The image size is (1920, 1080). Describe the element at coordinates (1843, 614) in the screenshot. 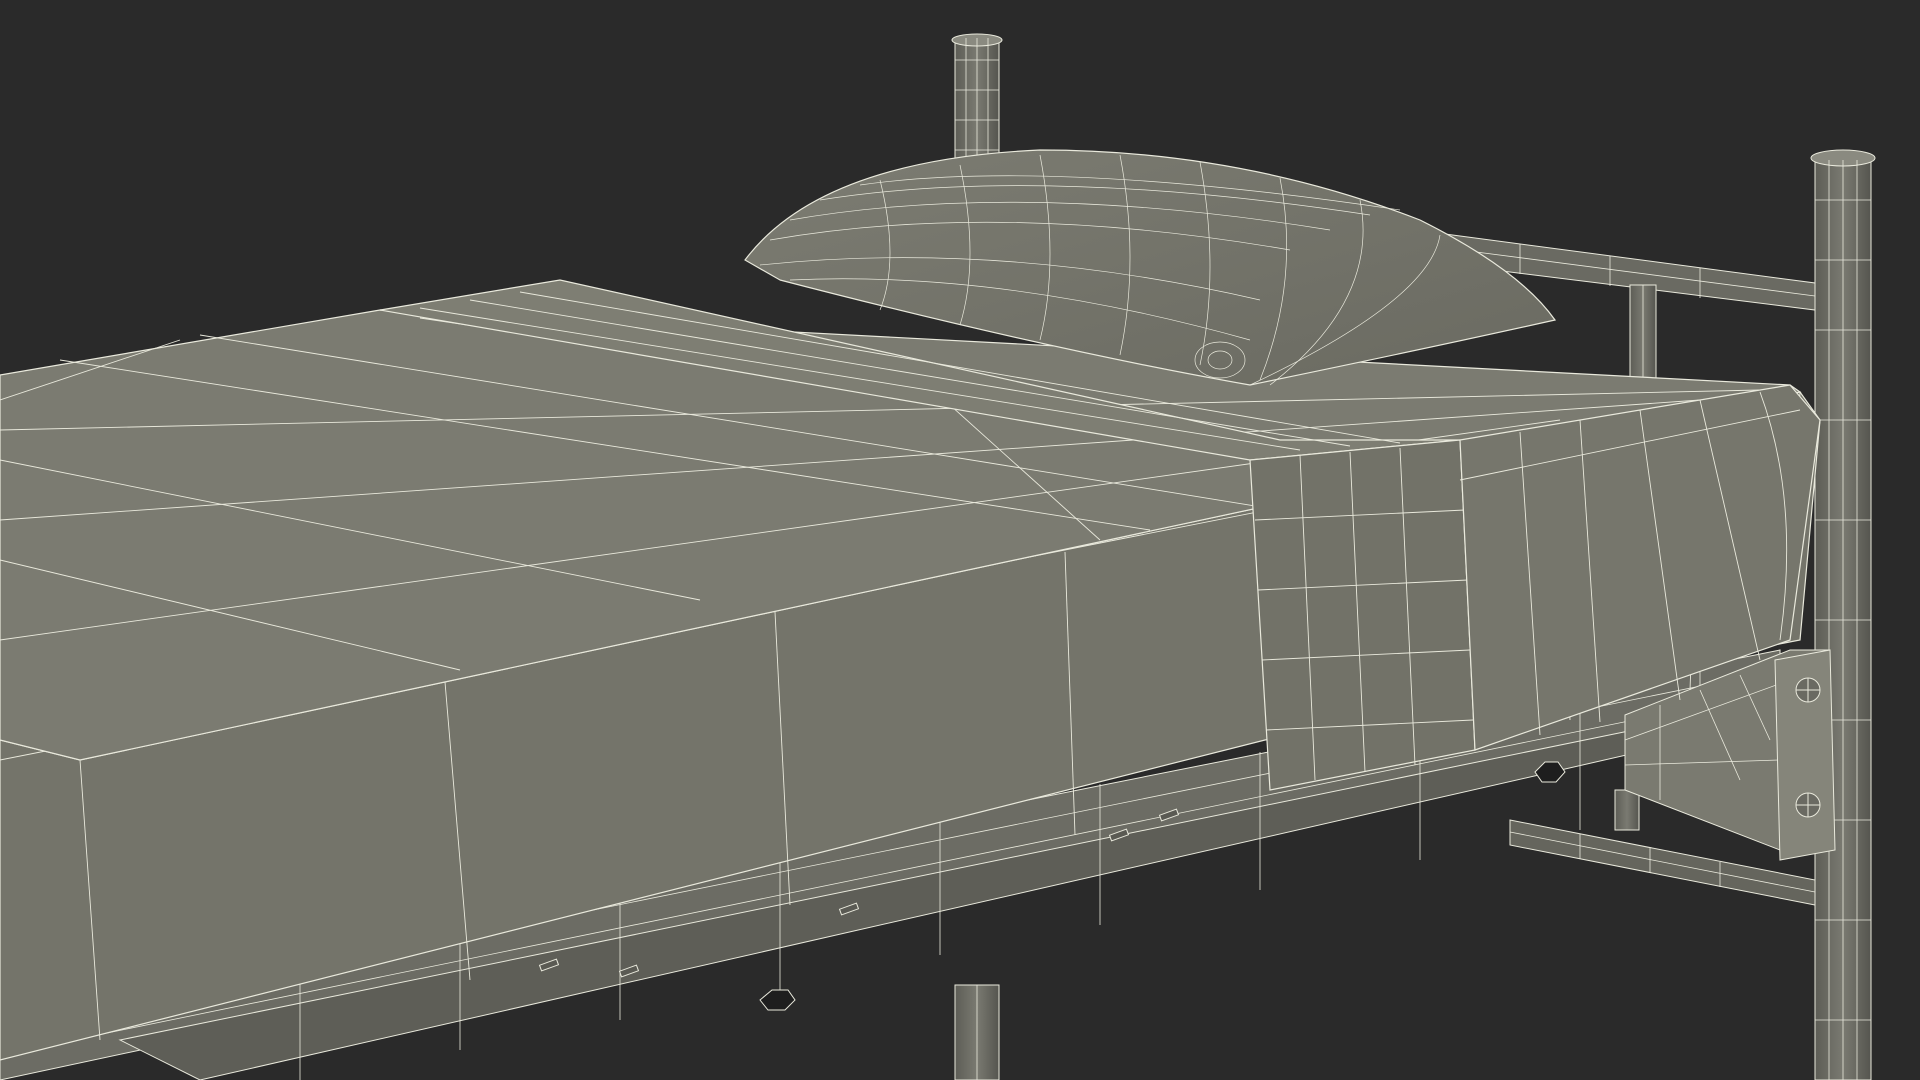

I see `headboard-post-front` at that location.